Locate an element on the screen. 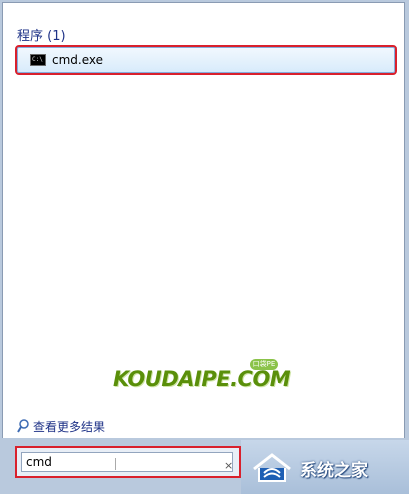  command-prompt-icon: C:\ is located at coordinates (38, 60).